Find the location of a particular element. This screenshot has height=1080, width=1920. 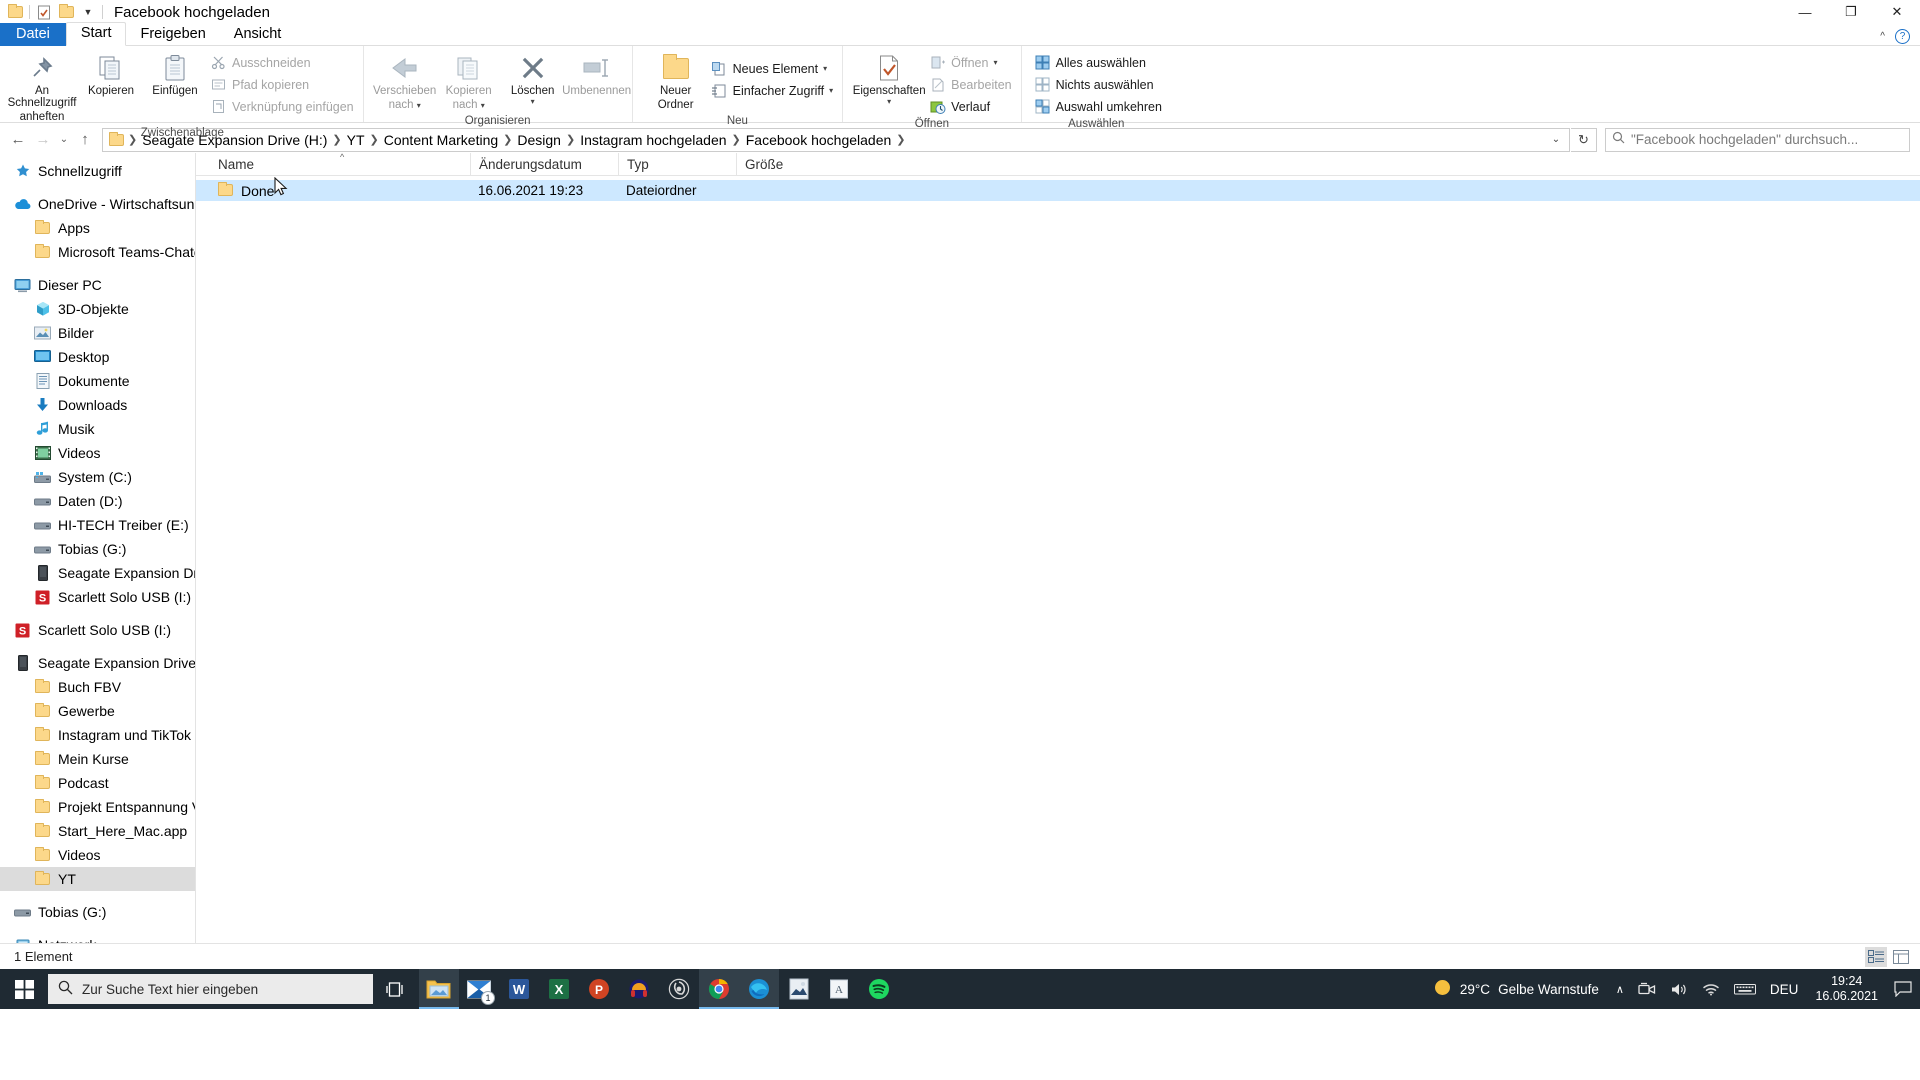

sidebar-item-downloads: Downloads is located at coordinates (97, 405).